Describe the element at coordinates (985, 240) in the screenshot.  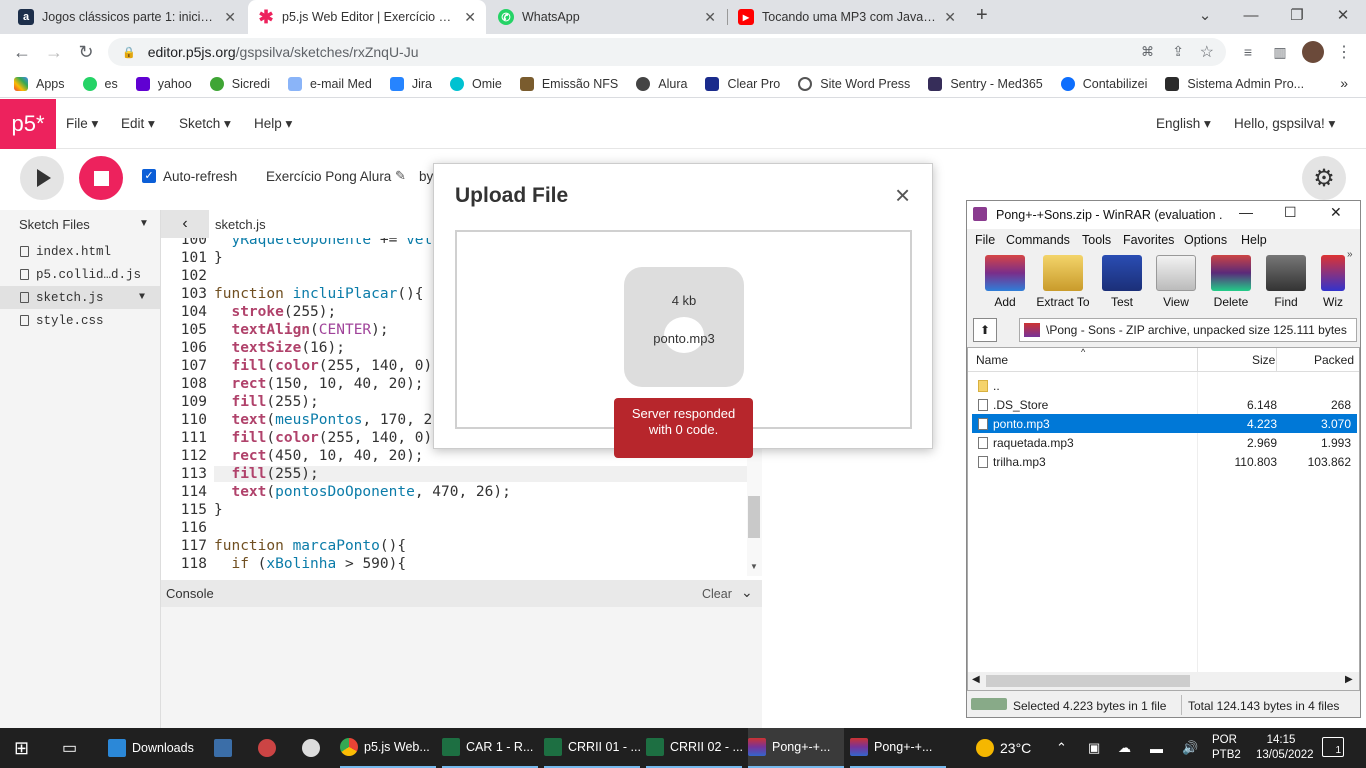
I see `winrar-menu-file: File` at that location.